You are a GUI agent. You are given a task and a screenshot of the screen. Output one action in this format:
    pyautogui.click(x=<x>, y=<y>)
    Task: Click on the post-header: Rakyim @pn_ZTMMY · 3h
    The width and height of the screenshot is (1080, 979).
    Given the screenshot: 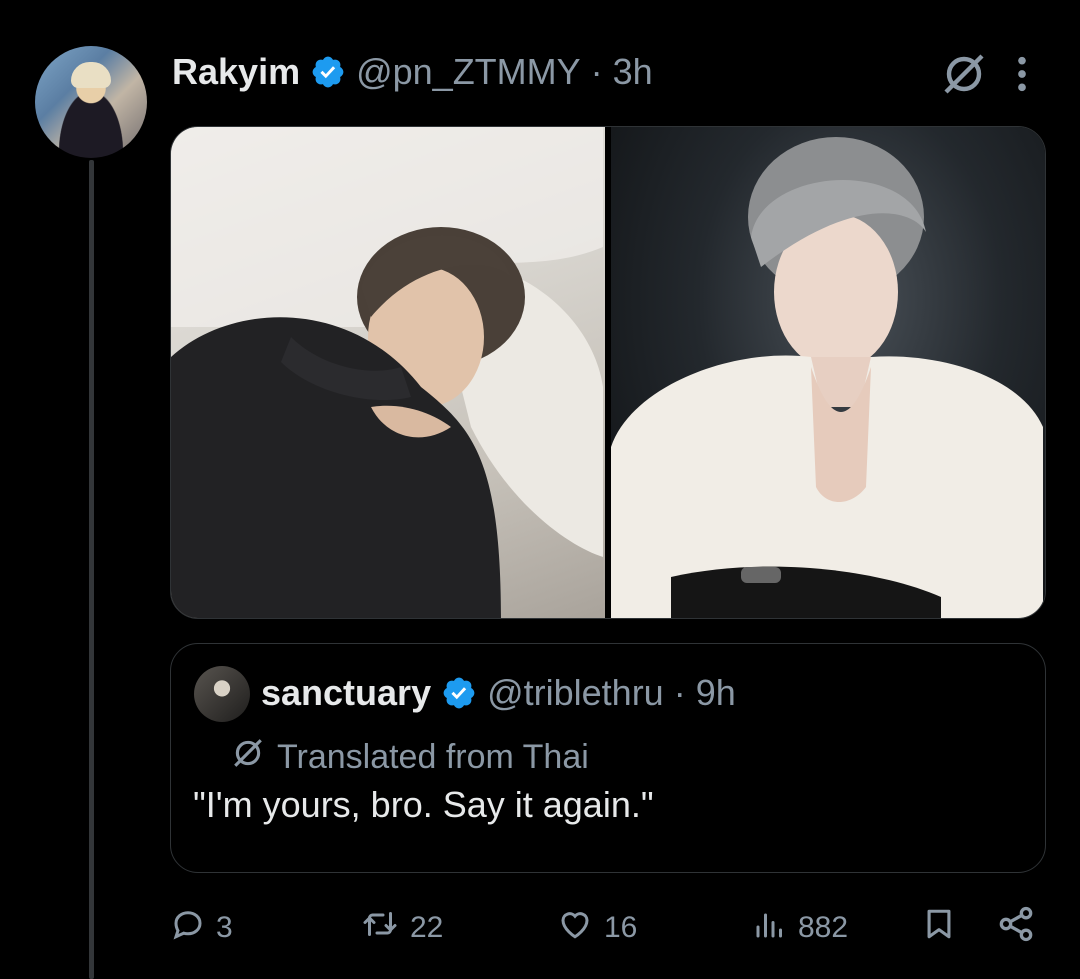 What is the action you would take?
    pyautogui.click(x=412, y=72)
    